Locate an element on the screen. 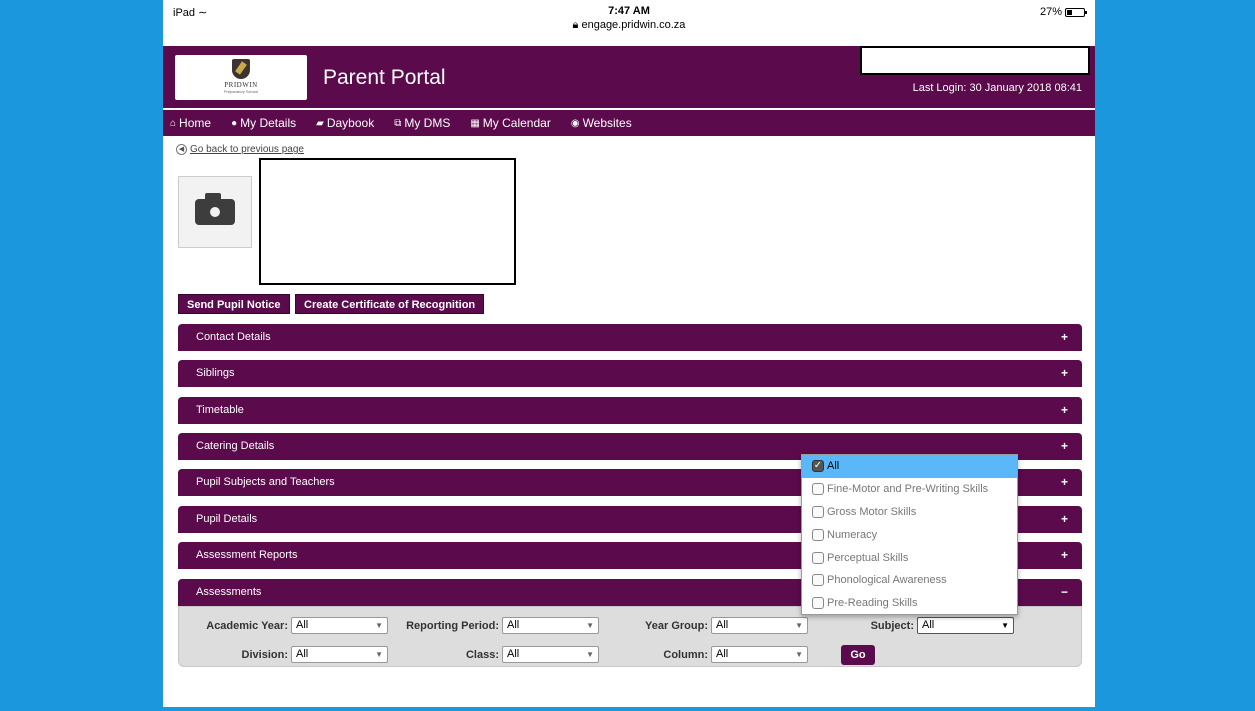 The width and height of the screenshot is (1255, 711). nav-label: My Details is located at coordinates (268, 123).